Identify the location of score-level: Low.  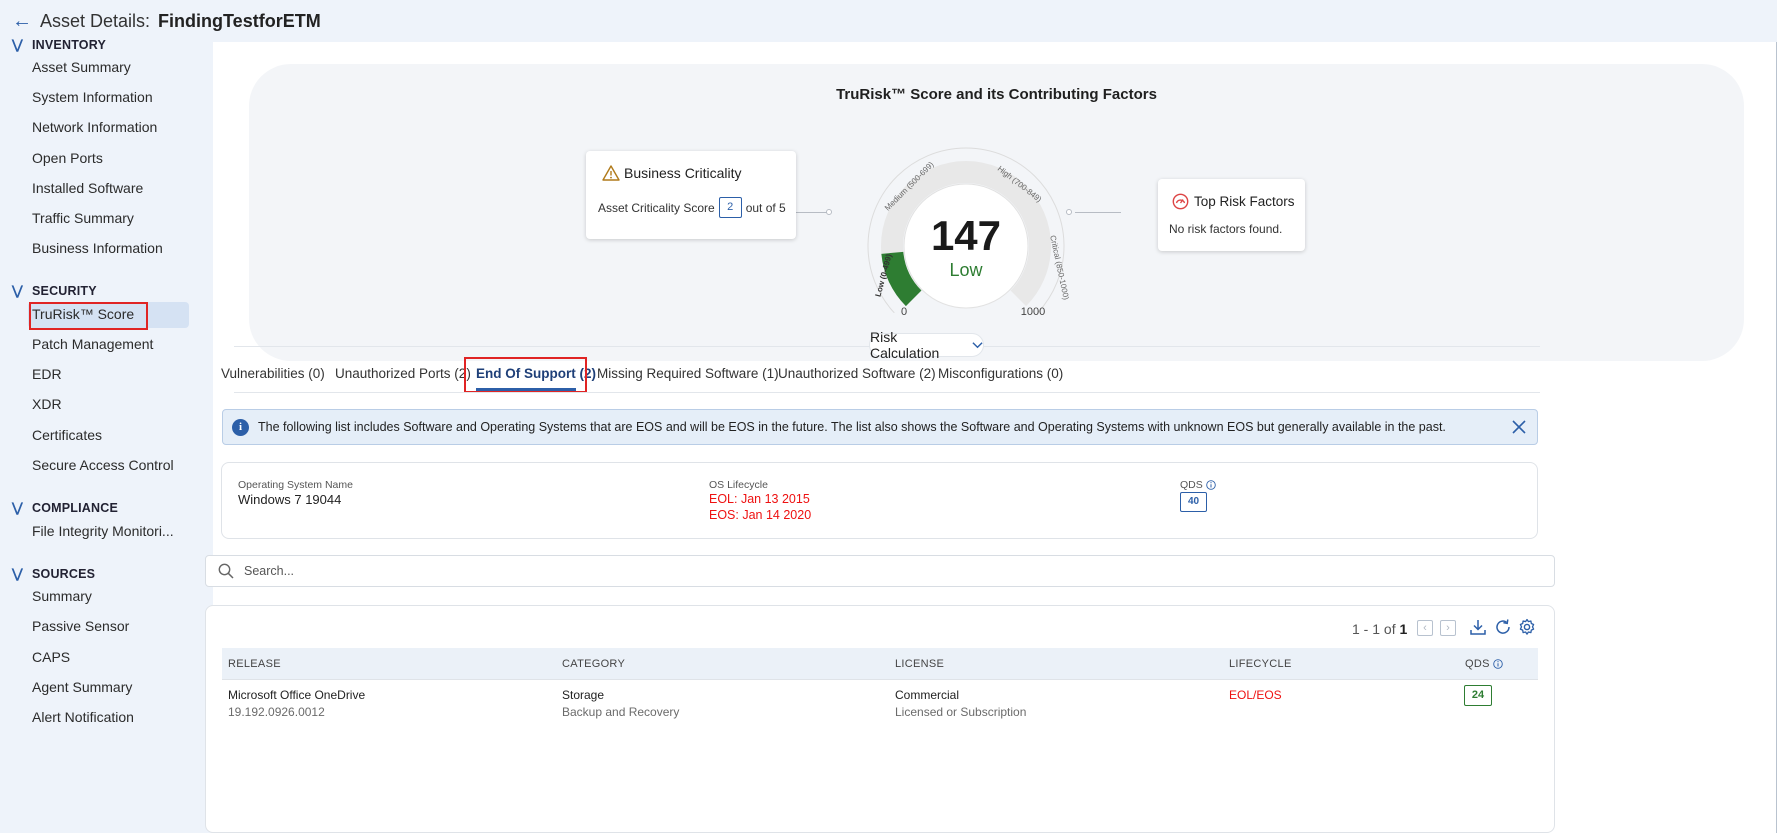
(966, 270).